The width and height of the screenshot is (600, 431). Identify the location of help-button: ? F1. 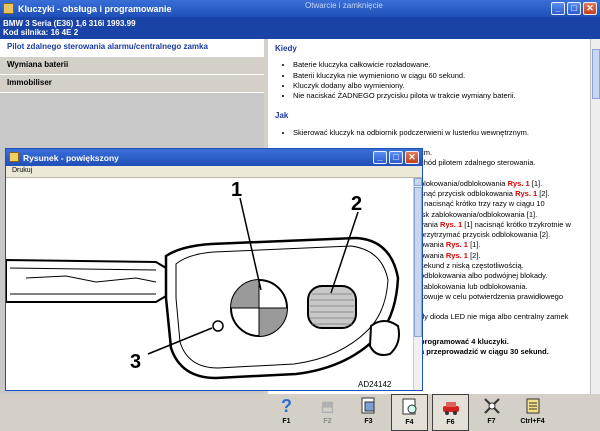
(286, 412).